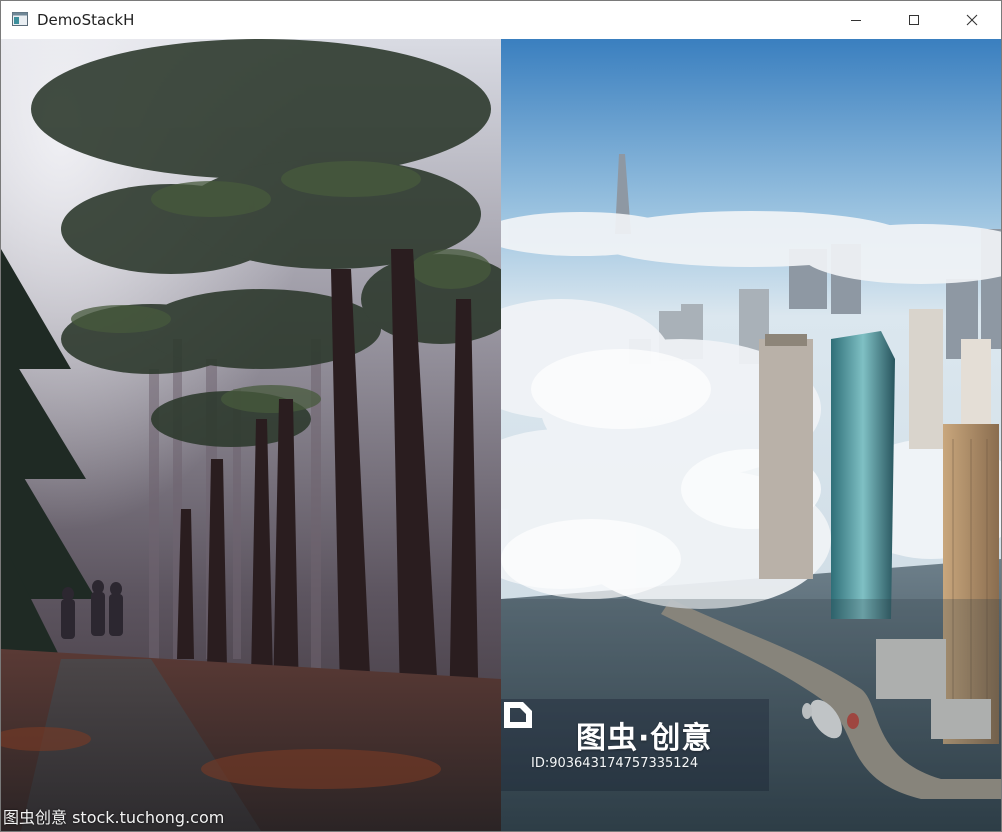  I want to click on left-image-watermark: 图虫创意 stock.tuchong.com, so click(114, 817).